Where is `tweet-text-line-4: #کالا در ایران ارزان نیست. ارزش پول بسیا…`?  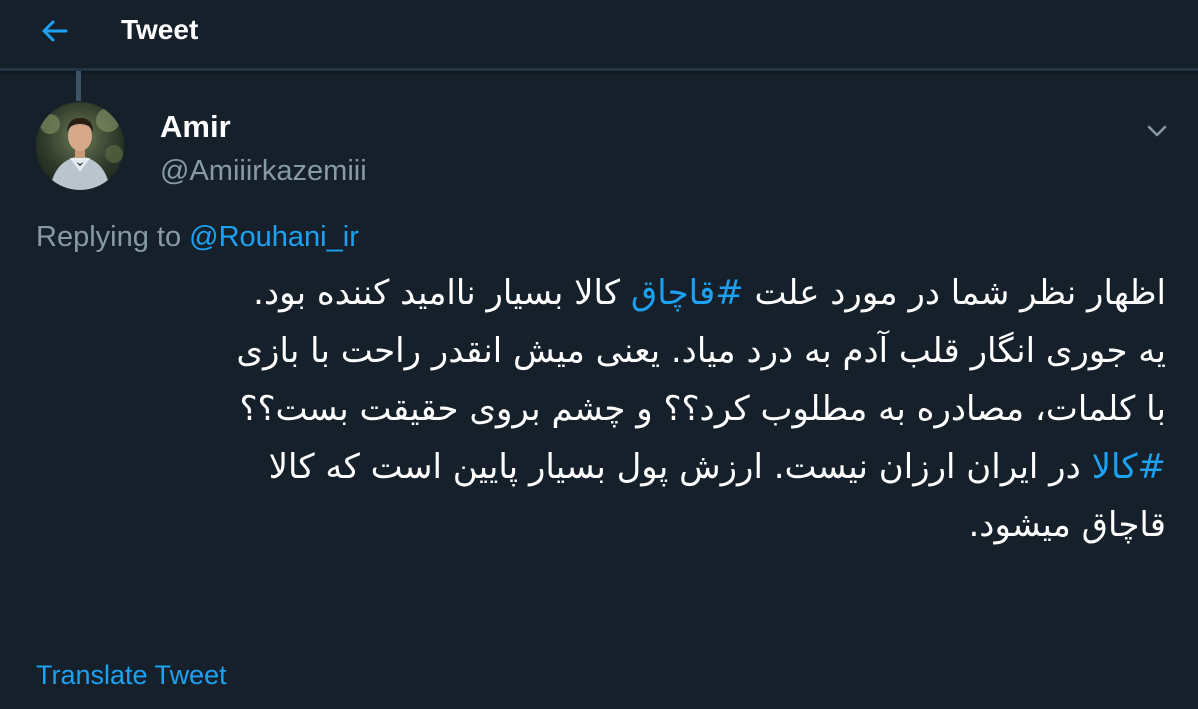
tweet-text-line-4: #کالا در ایران ارزان نیست. ارزش پول بسیا… is located at coordinates (601, 467).